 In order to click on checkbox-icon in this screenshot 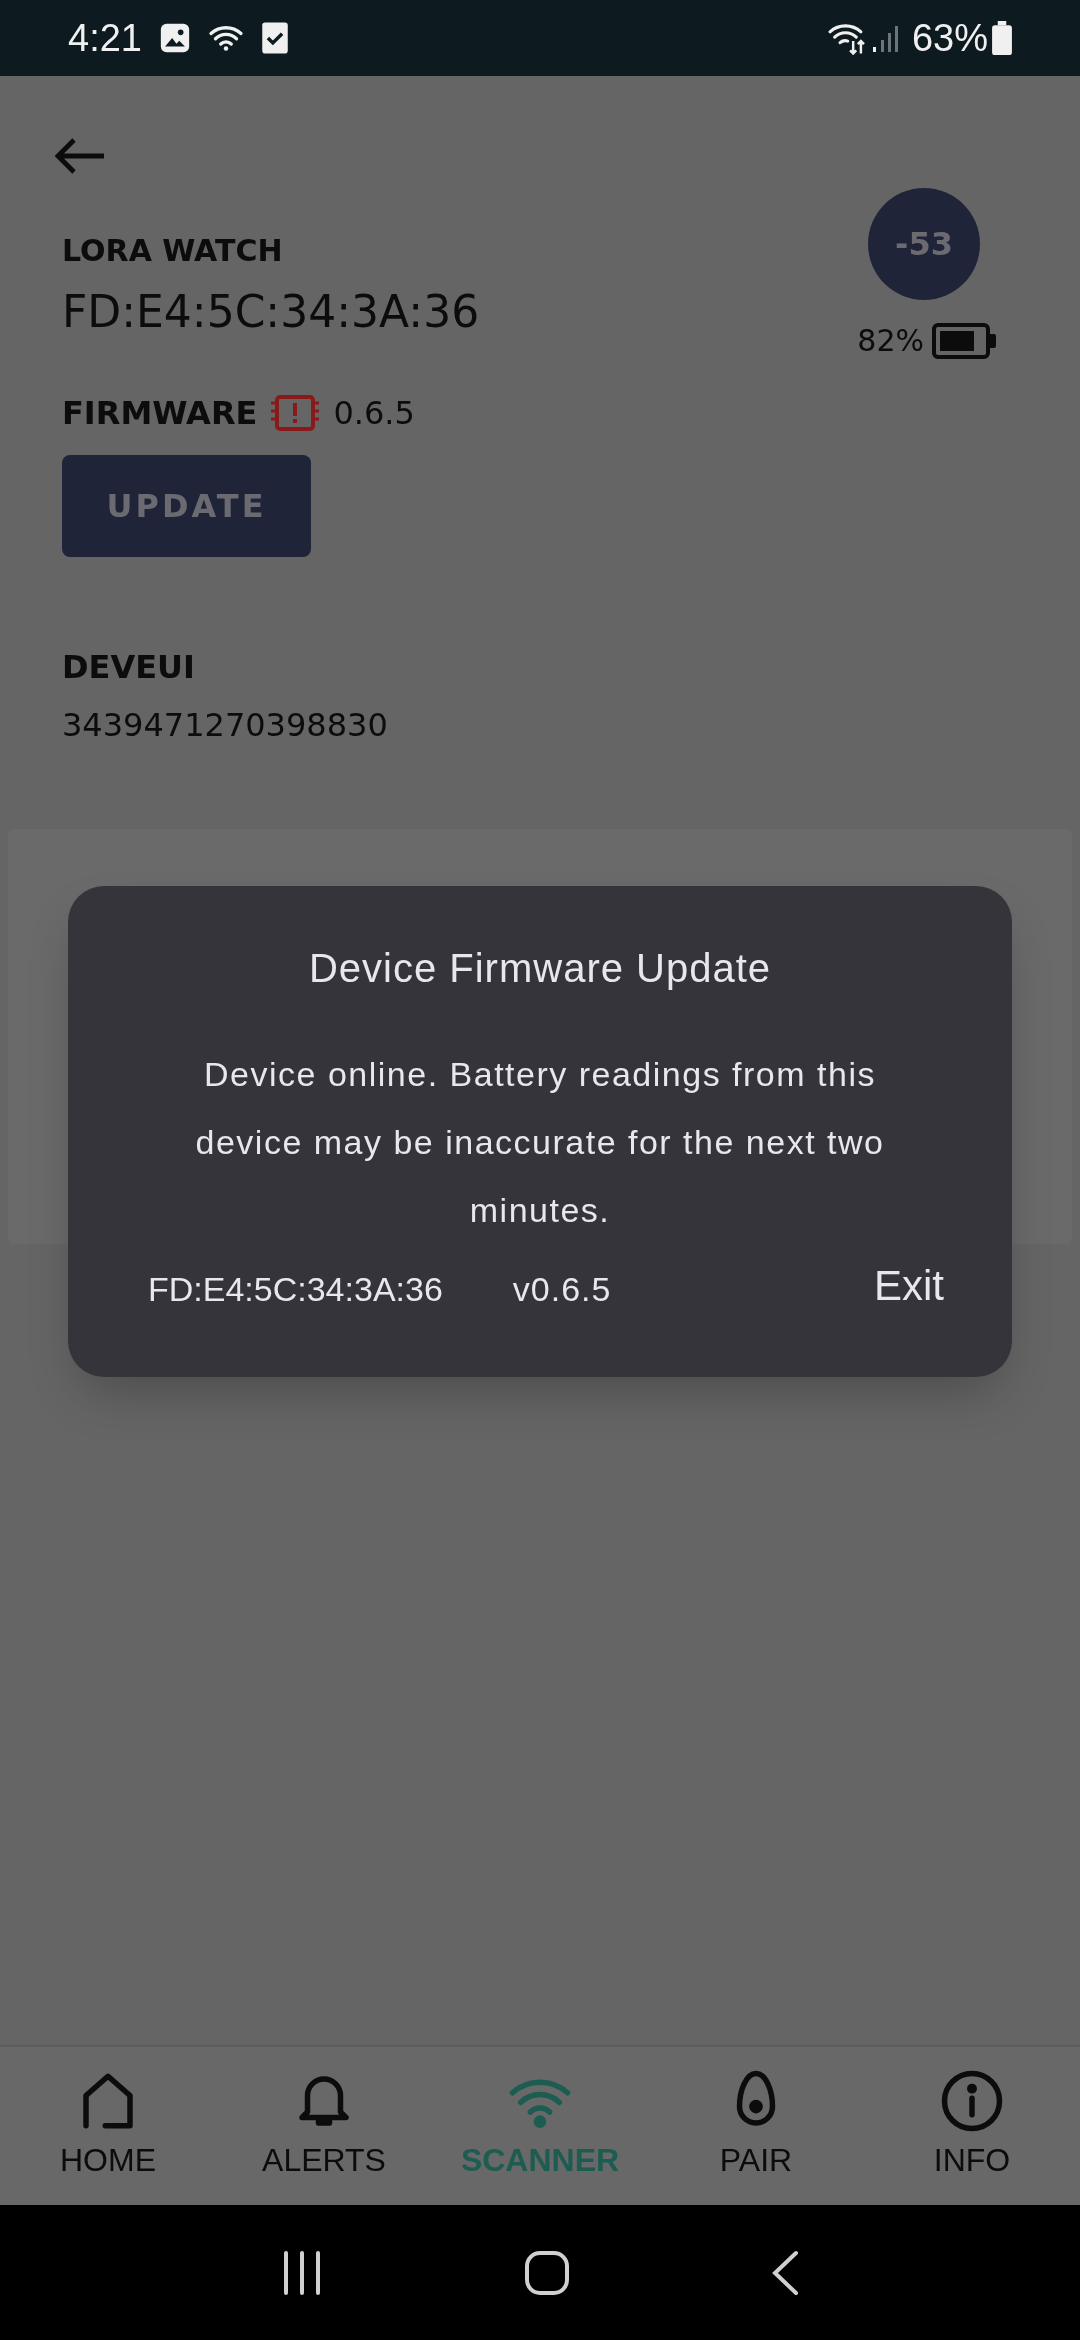, I will do `click(274, 38)`.